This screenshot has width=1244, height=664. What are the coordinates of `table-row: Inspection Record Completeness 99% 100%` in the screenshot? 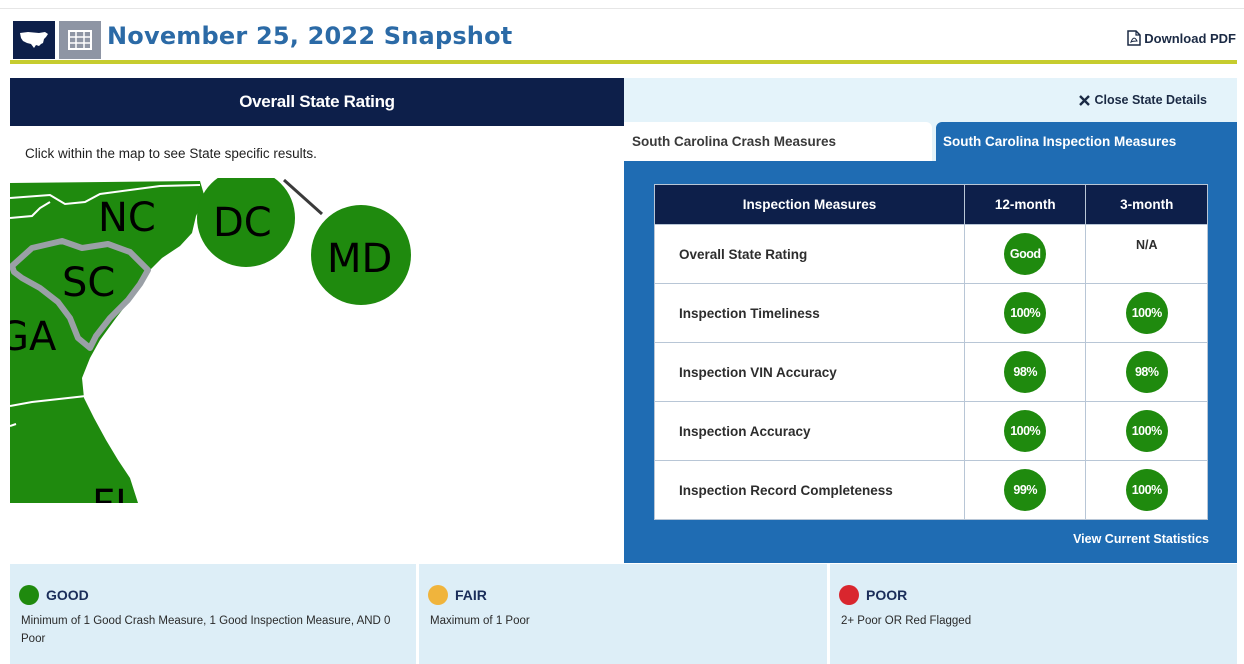 It's located at (931, 490).